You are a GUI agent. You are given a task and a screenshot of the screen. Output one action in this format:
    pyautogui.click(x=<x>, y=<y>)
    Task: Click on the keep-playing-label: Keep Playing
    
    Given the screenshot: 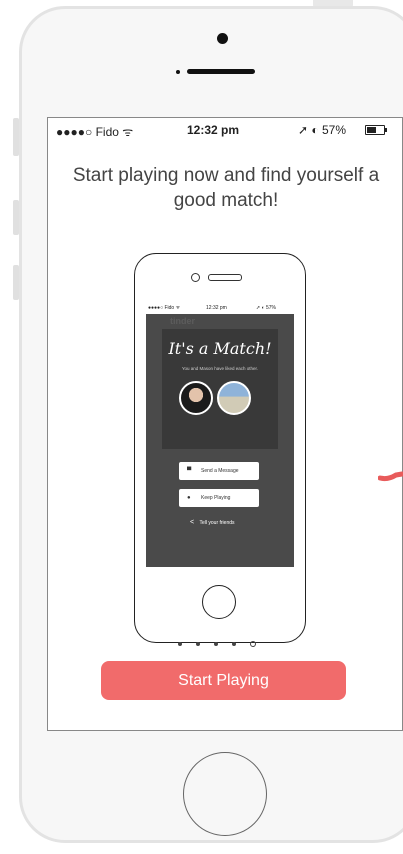 What is the action you would take?
    pyautogui.click(x=216, y=498)
    